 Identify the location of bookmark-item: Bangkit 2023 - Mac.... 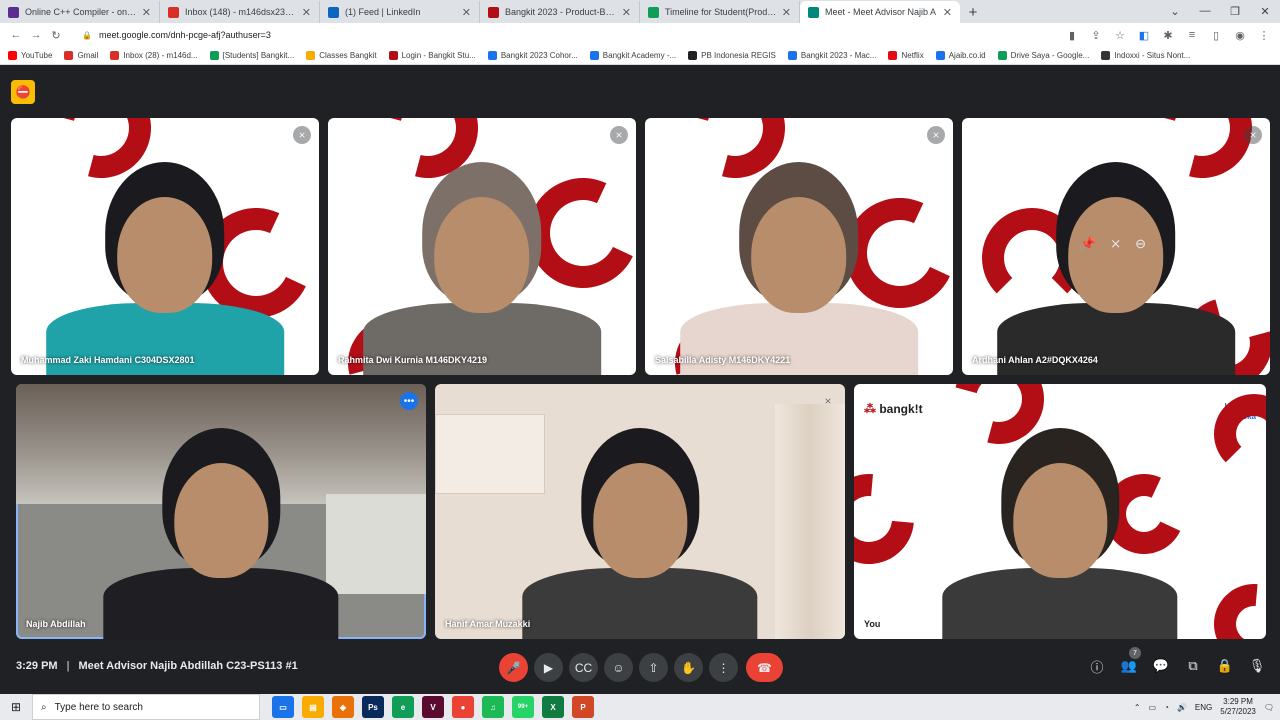
(831, 55).